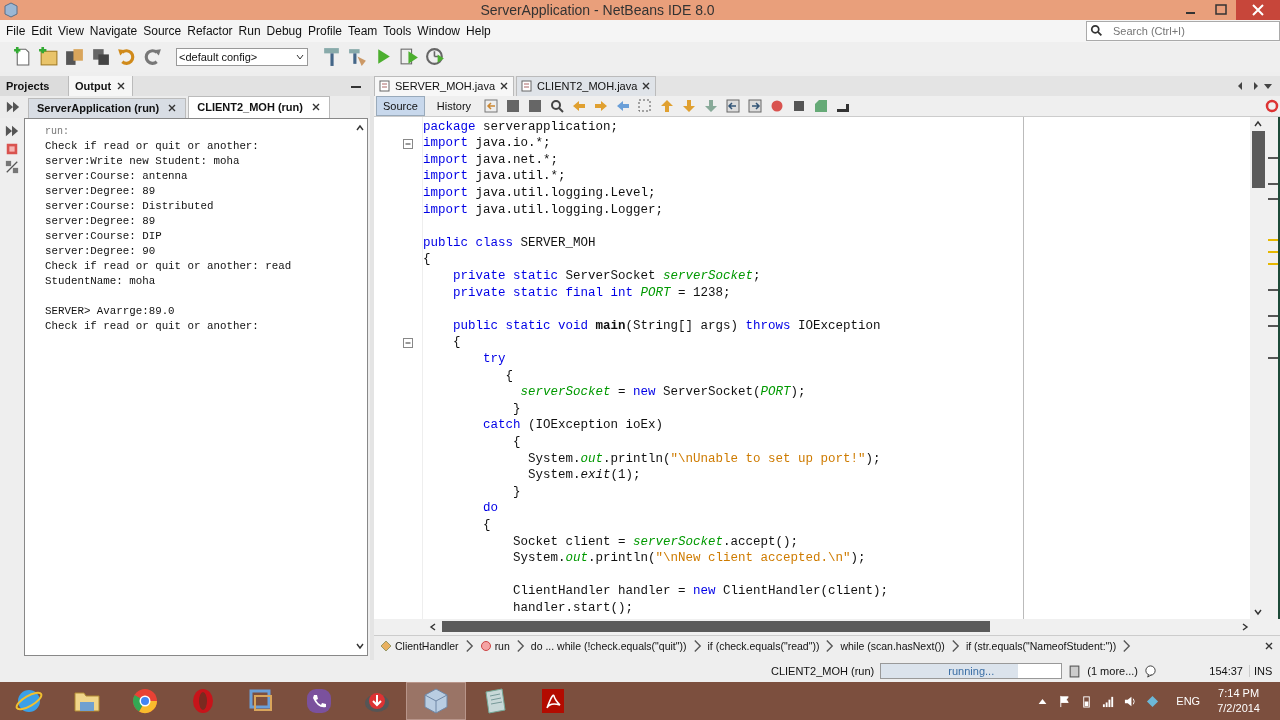 The width and height of the screenshot is (1280, 720). What do you see at coordinates (1041, 645) in the screenshot?
I see `breadcrumb: if (str.equals("NameofStudent:"))` at bounding box center [1041, 645].